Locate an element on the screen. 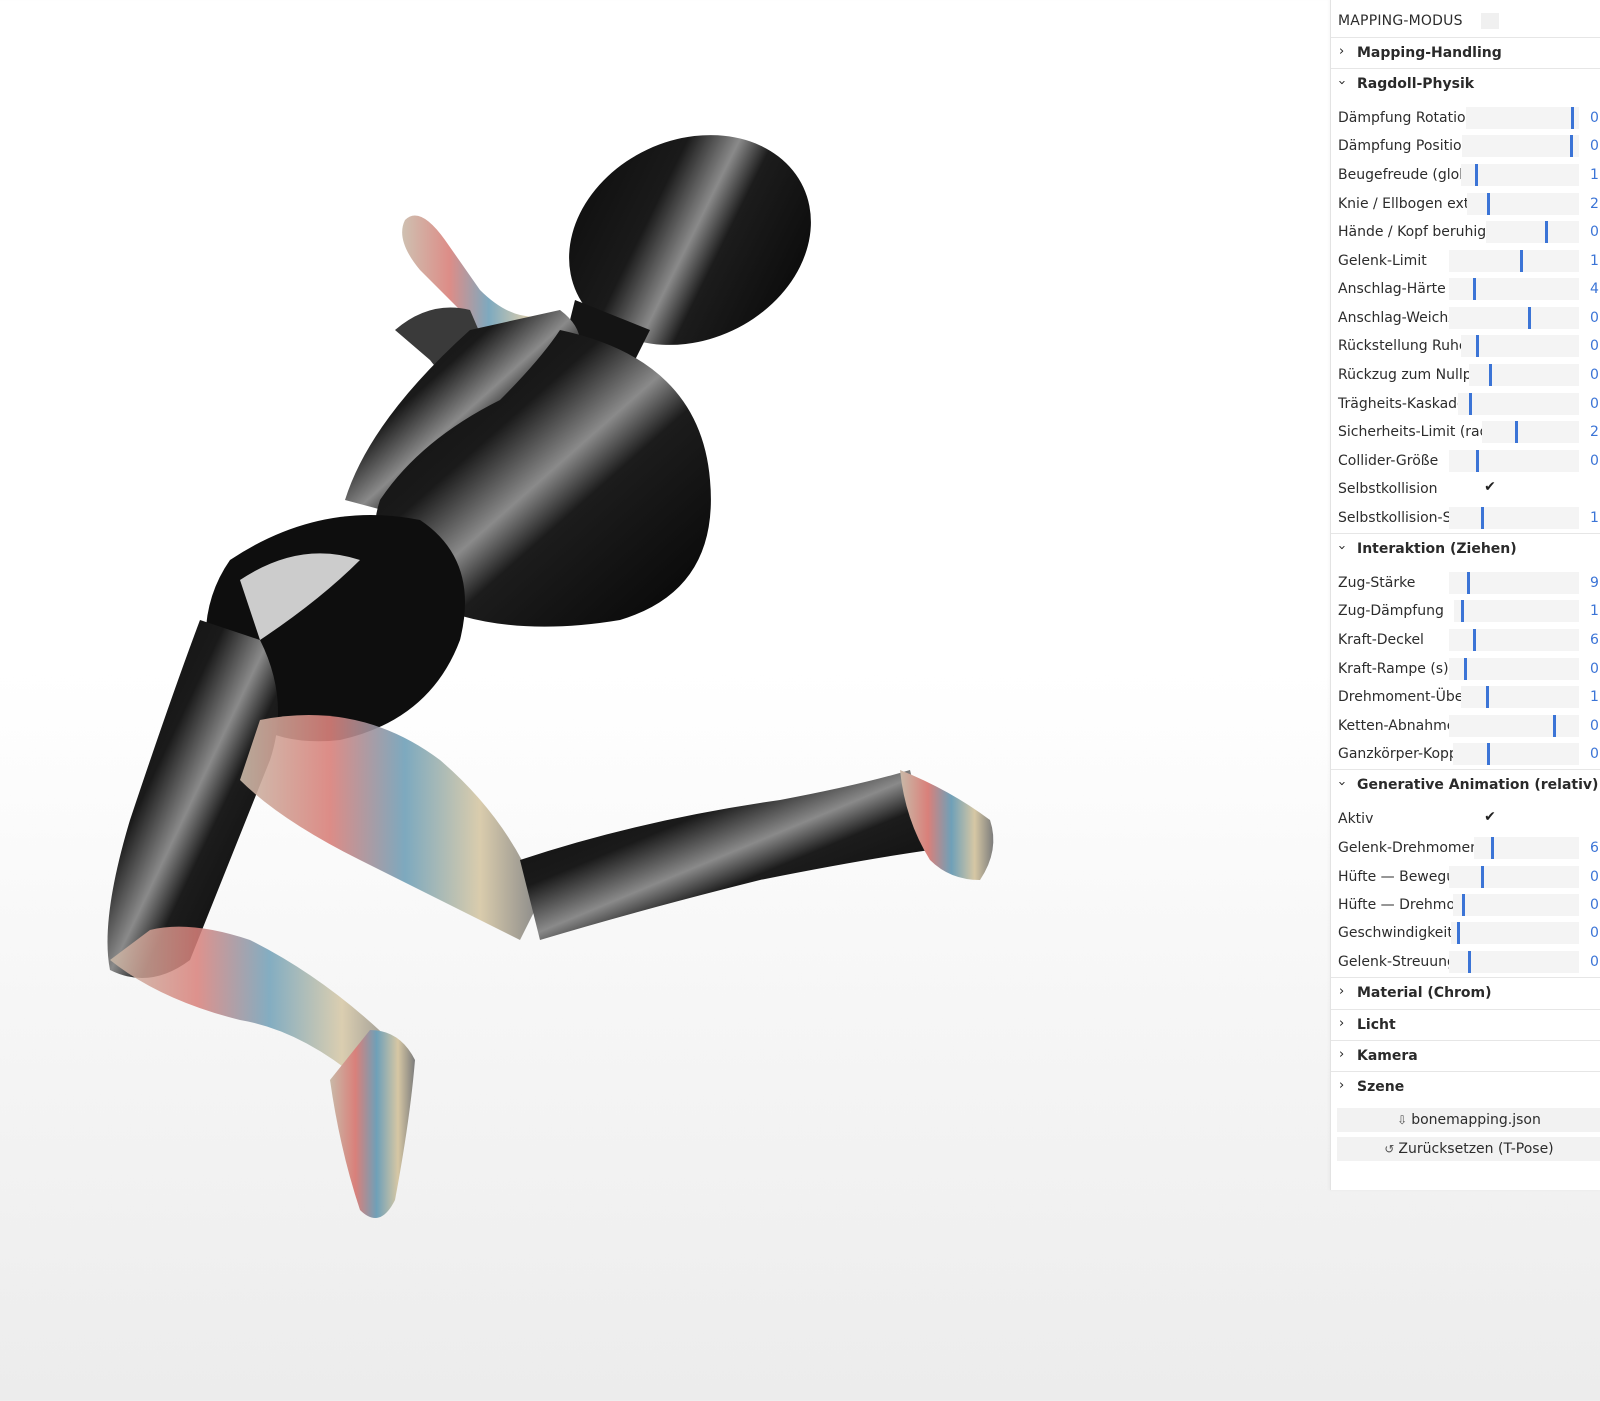 Image resolution: width=1600 pixels, height=1401 pixels. folder-kamera: › Kamera is located at coordinates (1465, 1056).